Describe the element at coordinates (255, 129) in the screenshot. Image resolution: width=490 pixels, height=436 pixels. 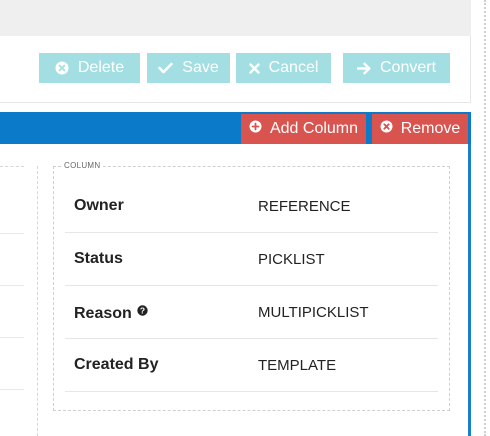
I see `plus-circle-icon` at that location.